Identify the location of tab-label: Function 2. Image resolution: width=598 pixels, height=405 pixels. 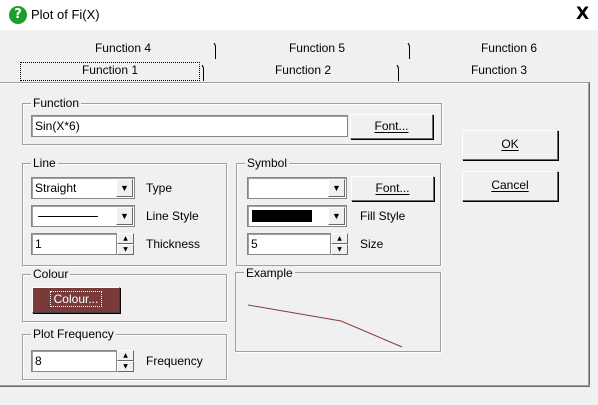
(303, 70).